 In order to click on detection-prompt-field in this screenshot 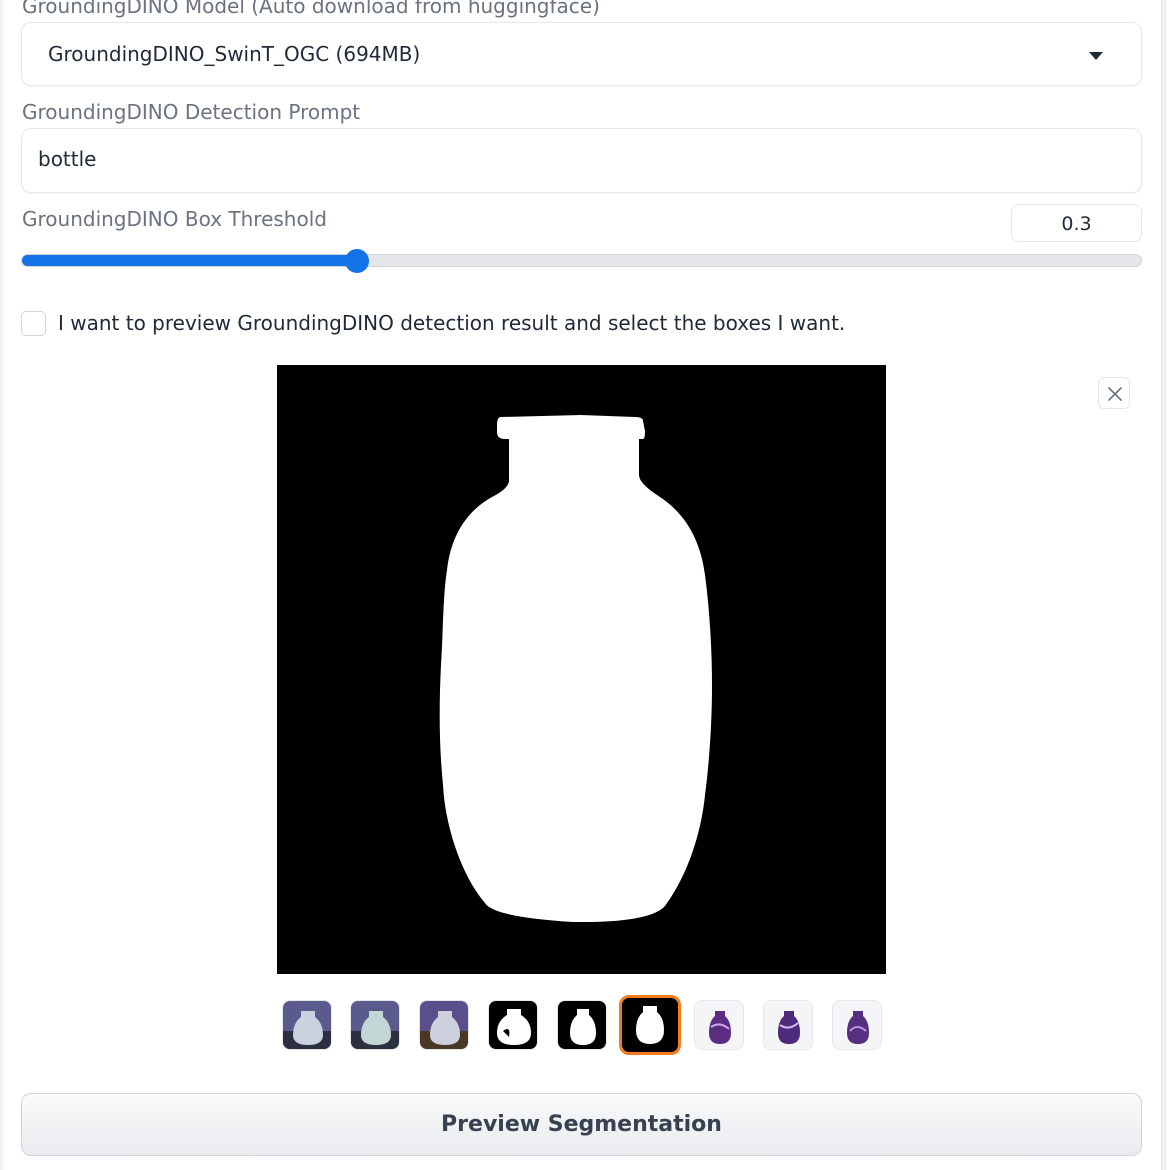, I will do `click(581, 160)`.